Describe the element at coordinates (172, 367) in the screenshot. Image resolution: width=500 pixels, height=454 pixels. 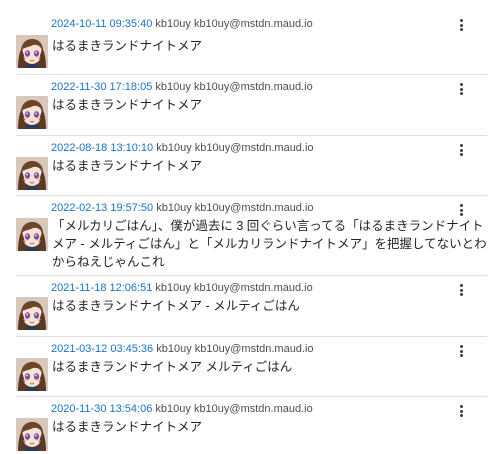
I see `post-text: はるまきランドナイトメア メルティごはん` at that location.